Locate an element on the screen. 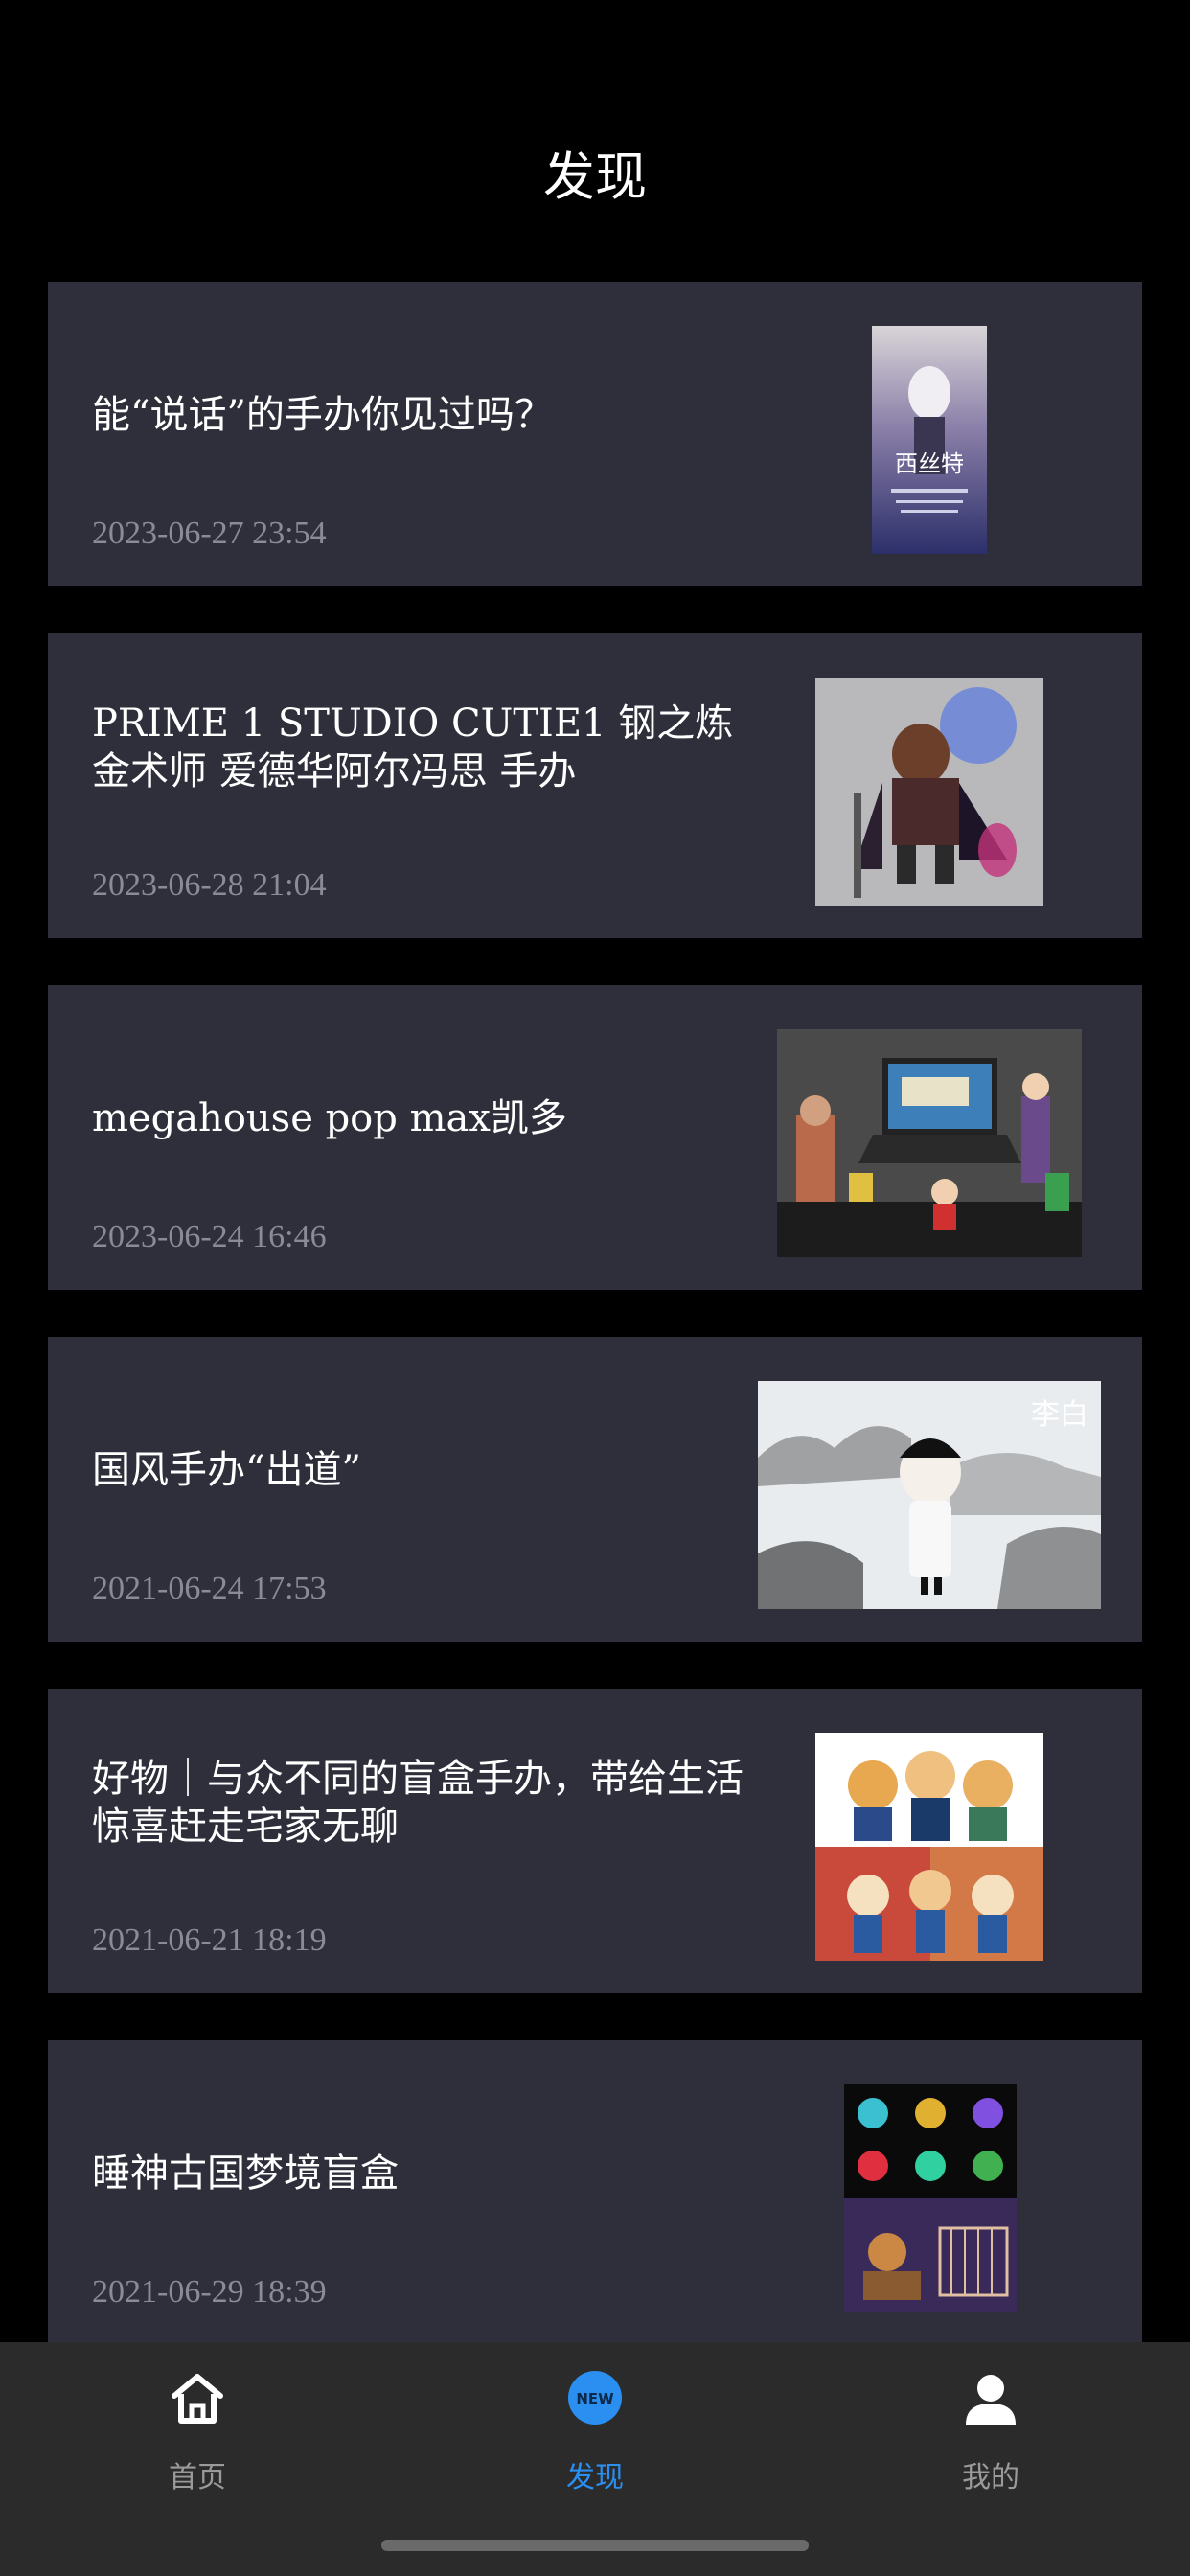 The width and height of the screenshot is (1190, 2576). svg-text: NEW is located at coordinates (595, 2398).